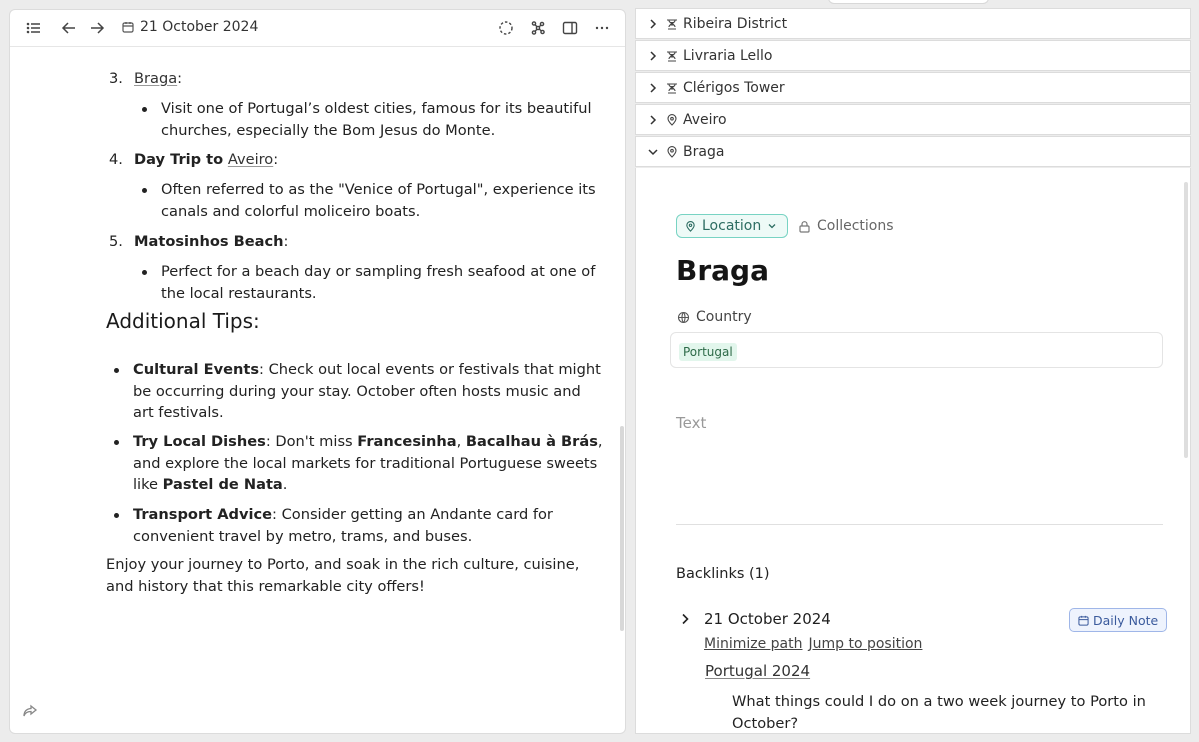 This screenshot has width=1199, height=742. Describe the element at coordinates (116, 78) in the screenshot. I see `list-number: 3.` at that location.